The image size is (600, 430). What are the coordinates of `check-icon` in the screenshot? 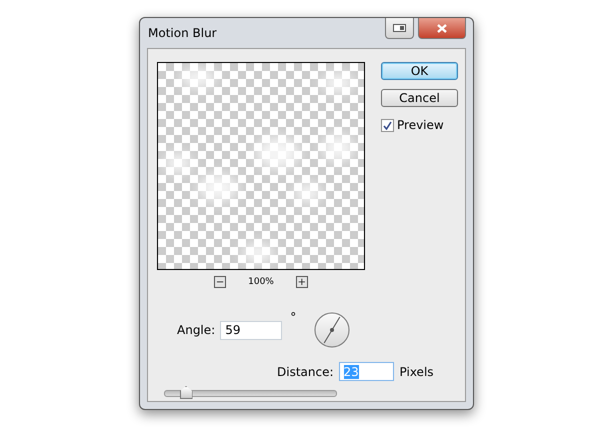 It's located at (387, 125).